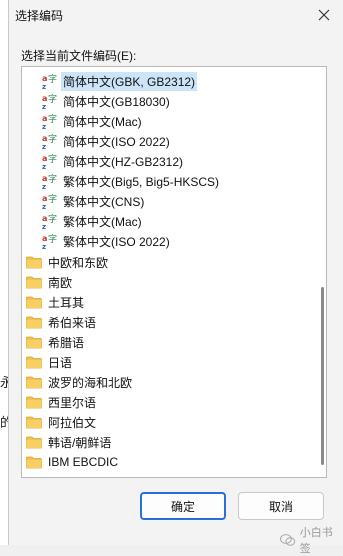 The height and width of the screenshot is (556, 343). I want to click on encoding-label: 简体中文(HZ-GB2312), so click(123, 161).